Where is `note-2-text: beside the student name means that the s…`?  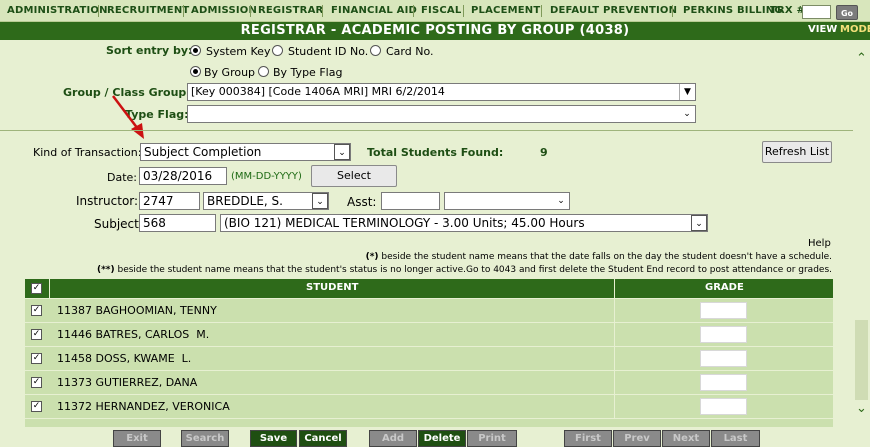
note-2-text: beside the student name means that the s… is located at coordinates (473, 270).